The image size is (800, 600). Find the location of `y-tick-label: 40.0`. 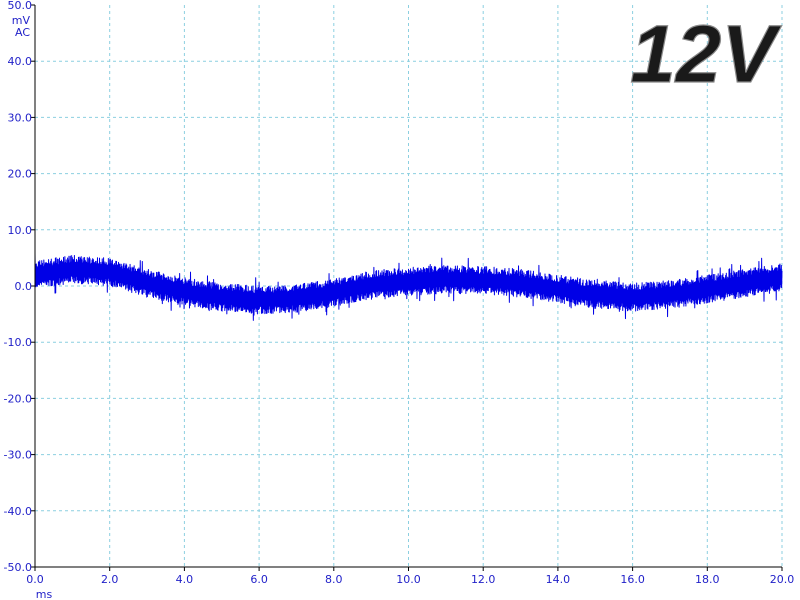

y-tick-label: 40.0 is located at coordinates (20, 61).